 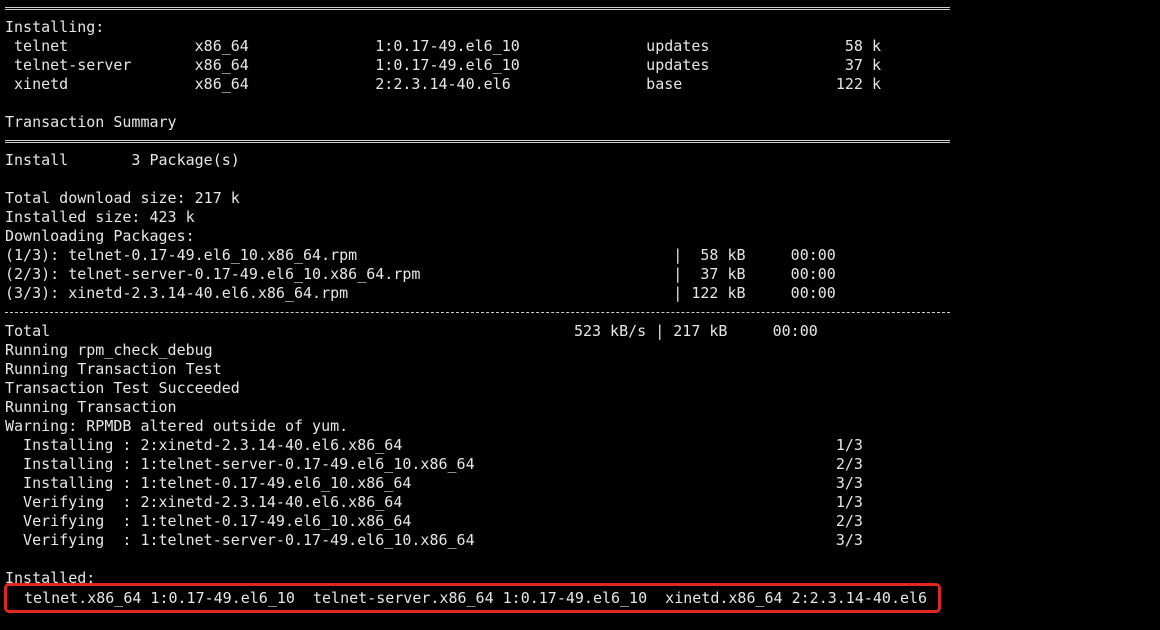 What do you see at coordinates (109, 350) in the screenshot?
I see `terminal-line: Running rpm_check_debug` at bounding box center [109, 350].